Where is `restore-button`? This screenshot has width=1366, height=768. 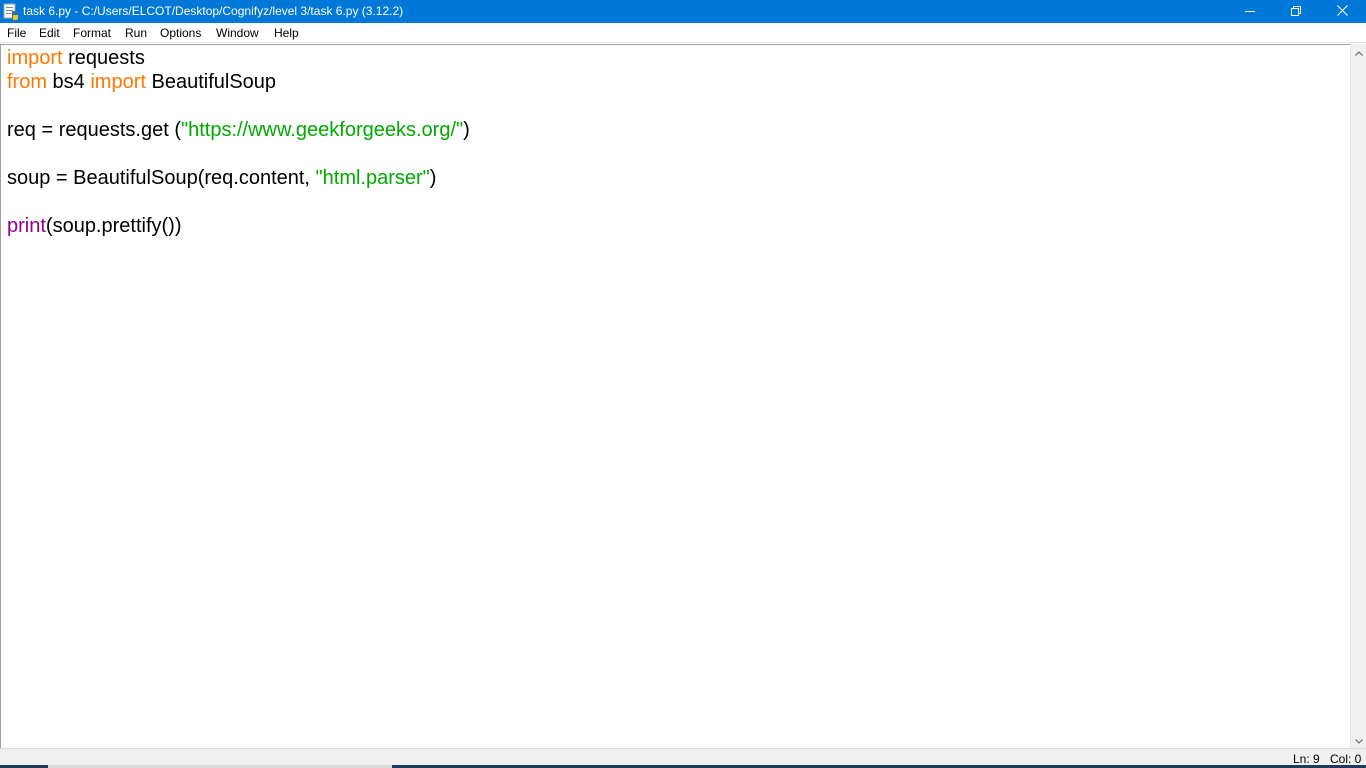 restore-button is located at coordinates (1296, 11).